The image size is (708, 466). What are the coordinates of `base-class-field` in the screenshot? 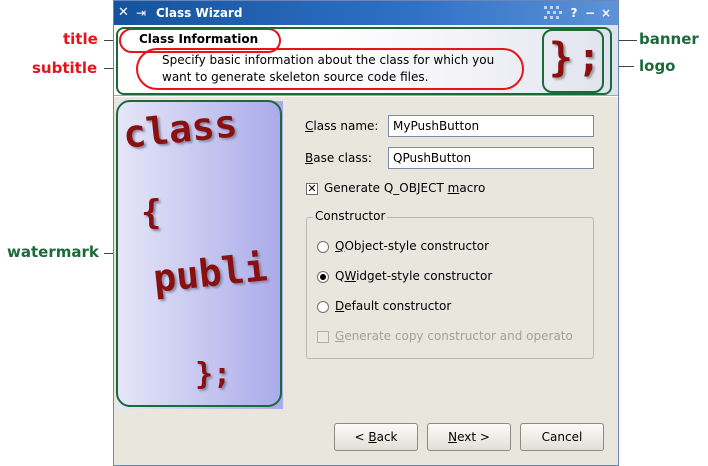 It's located at (491, 158).